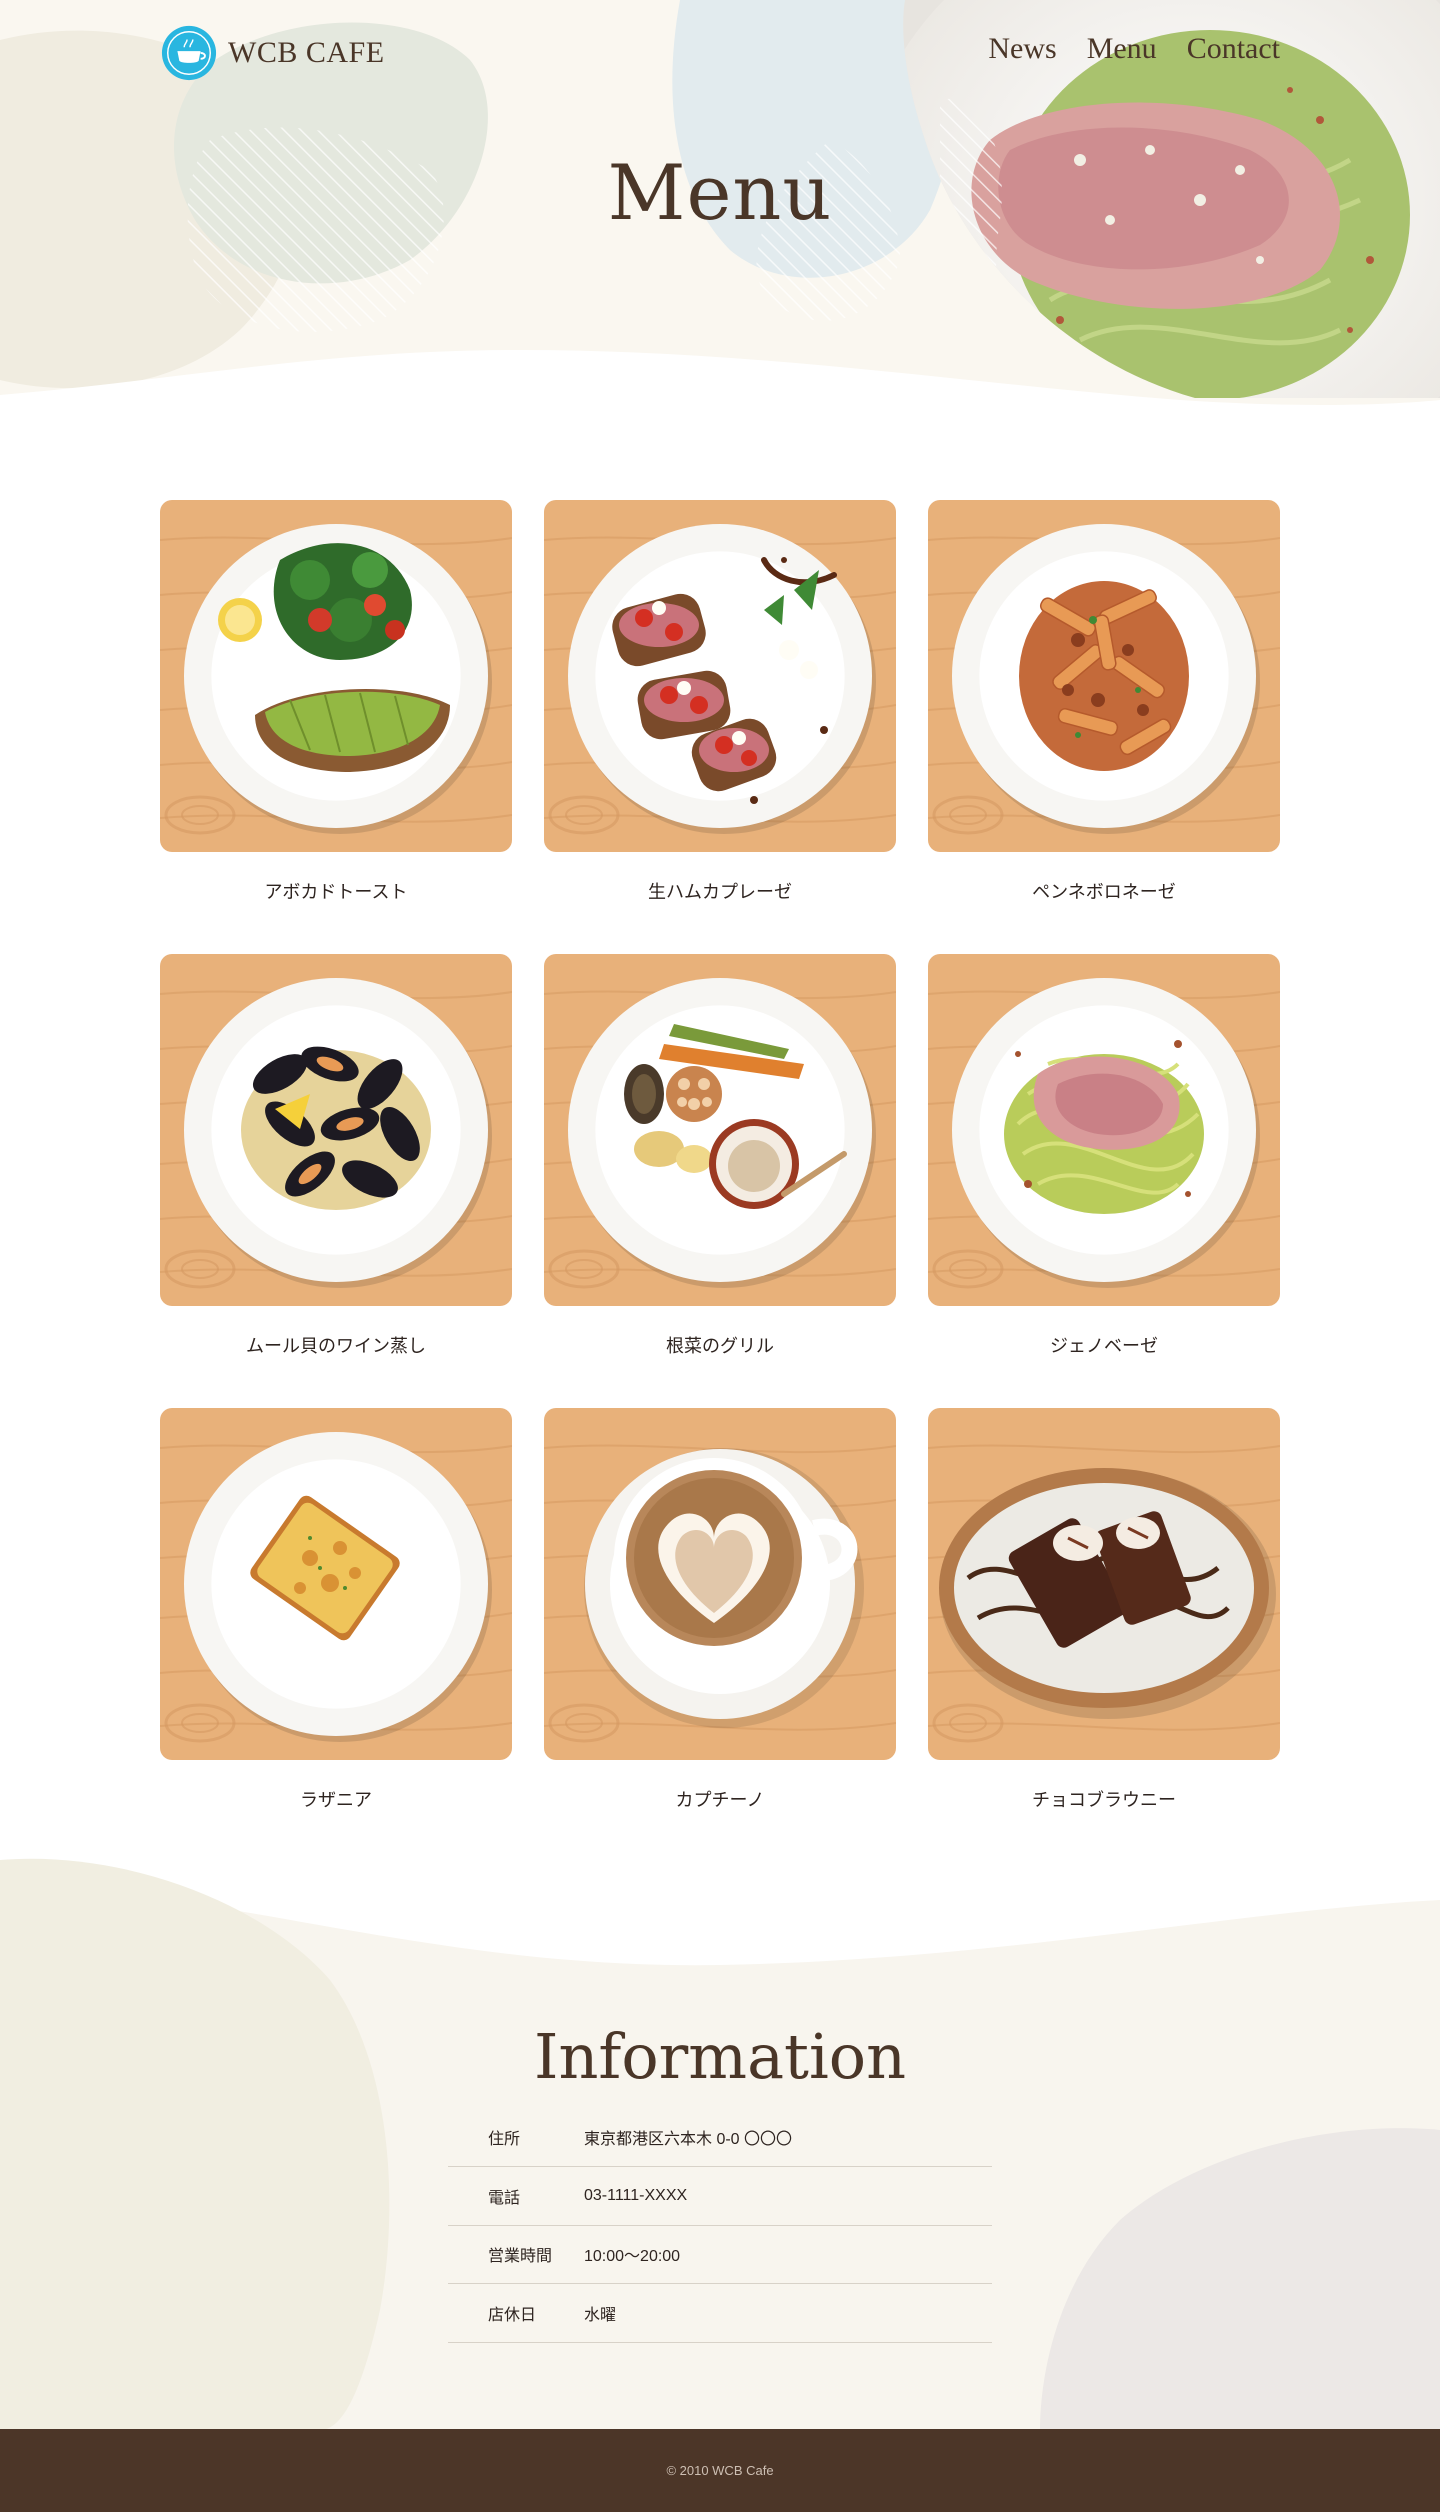  I want to click on info-label-address: 住所, so click(504, 2139).